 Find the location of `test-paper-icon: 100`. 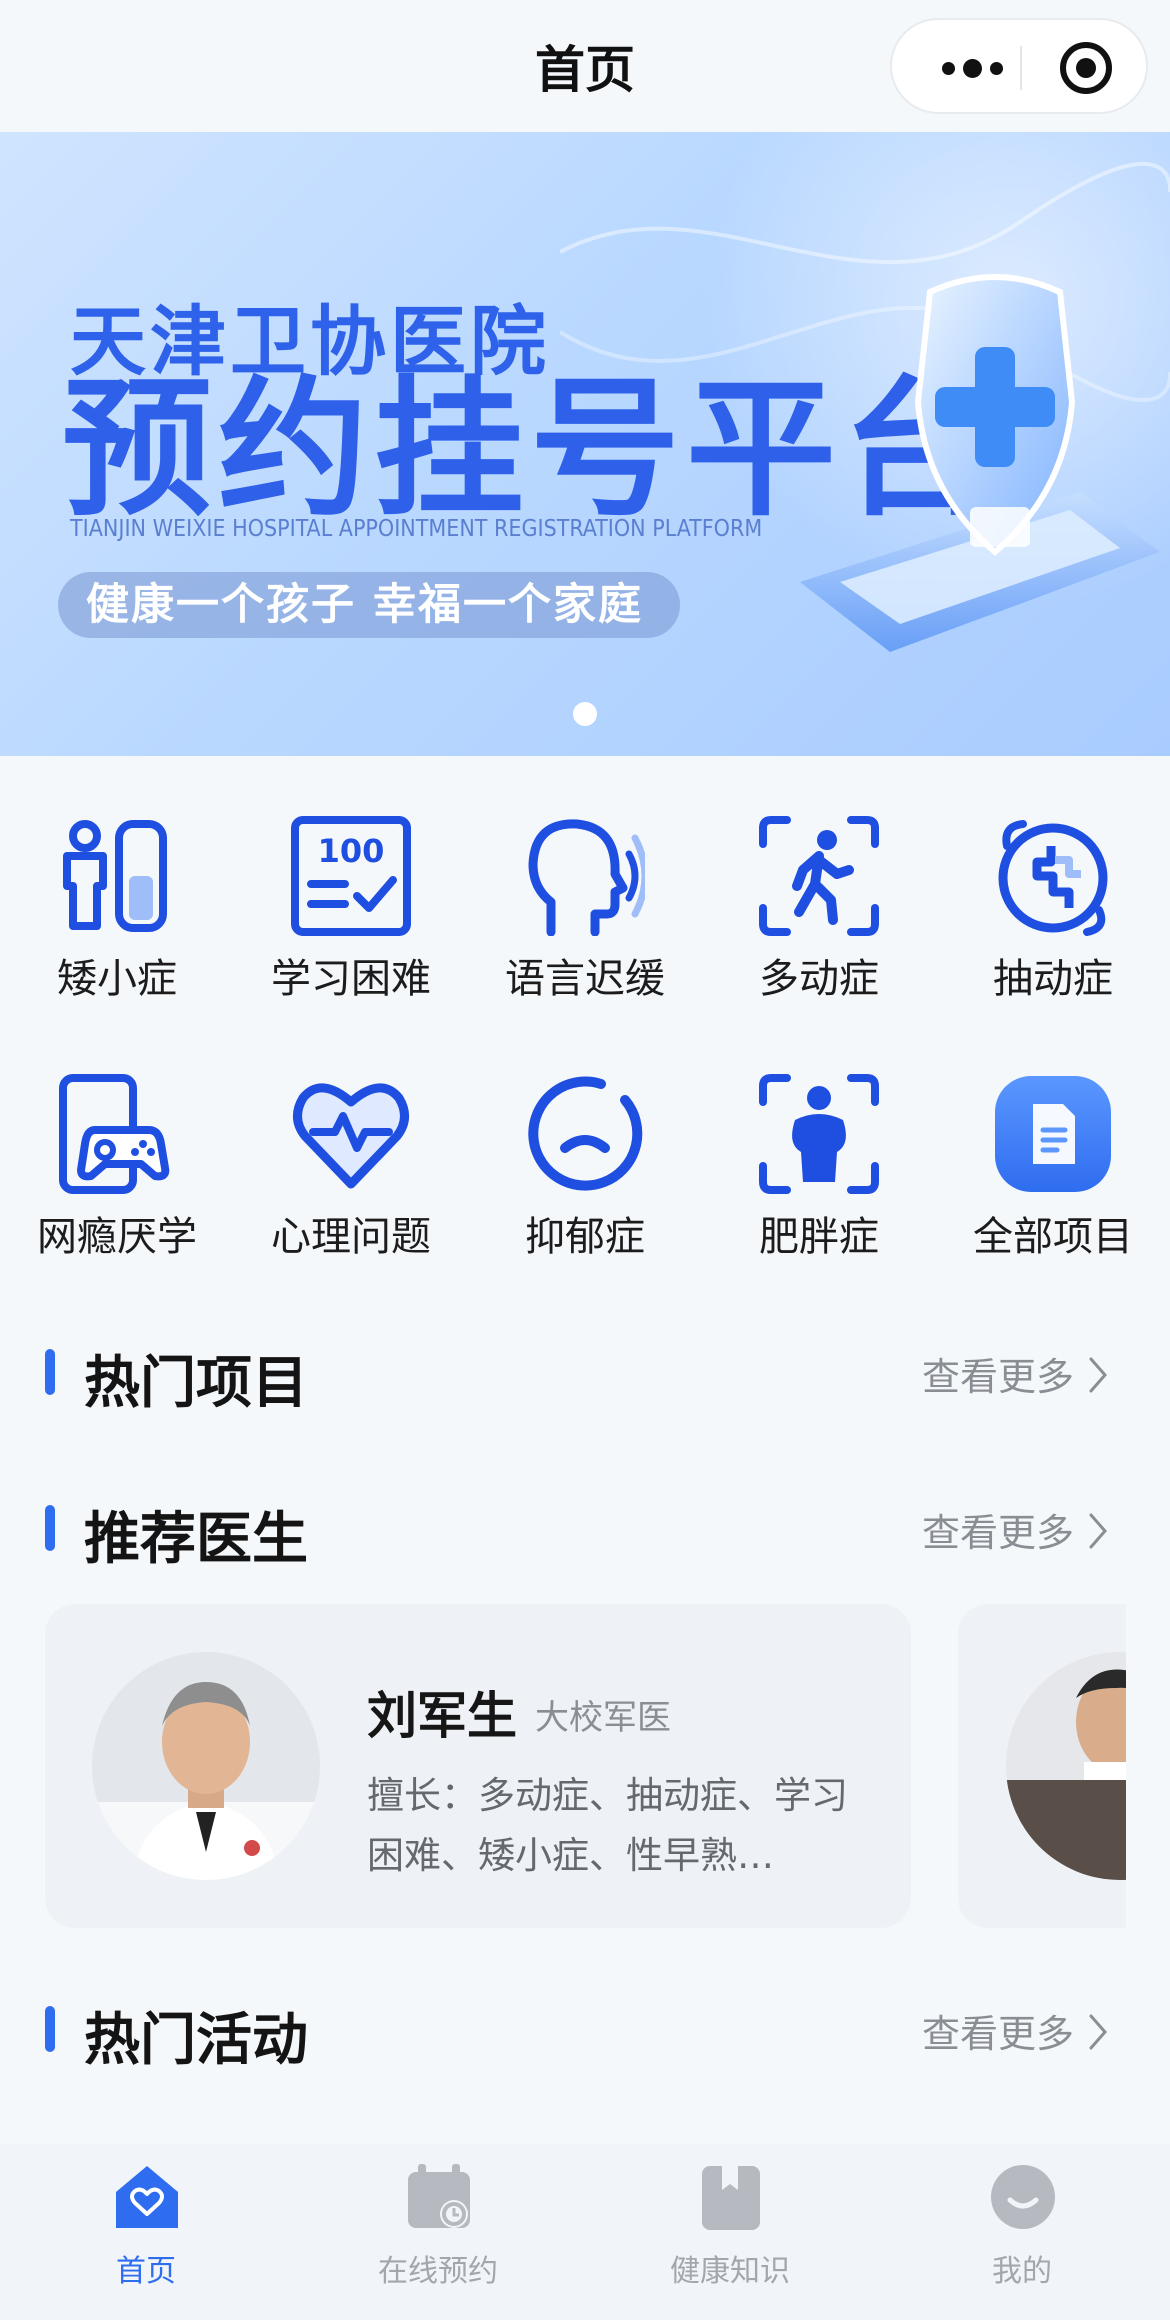

test-paper-icon: 100 is located at coordinates (351, 876).